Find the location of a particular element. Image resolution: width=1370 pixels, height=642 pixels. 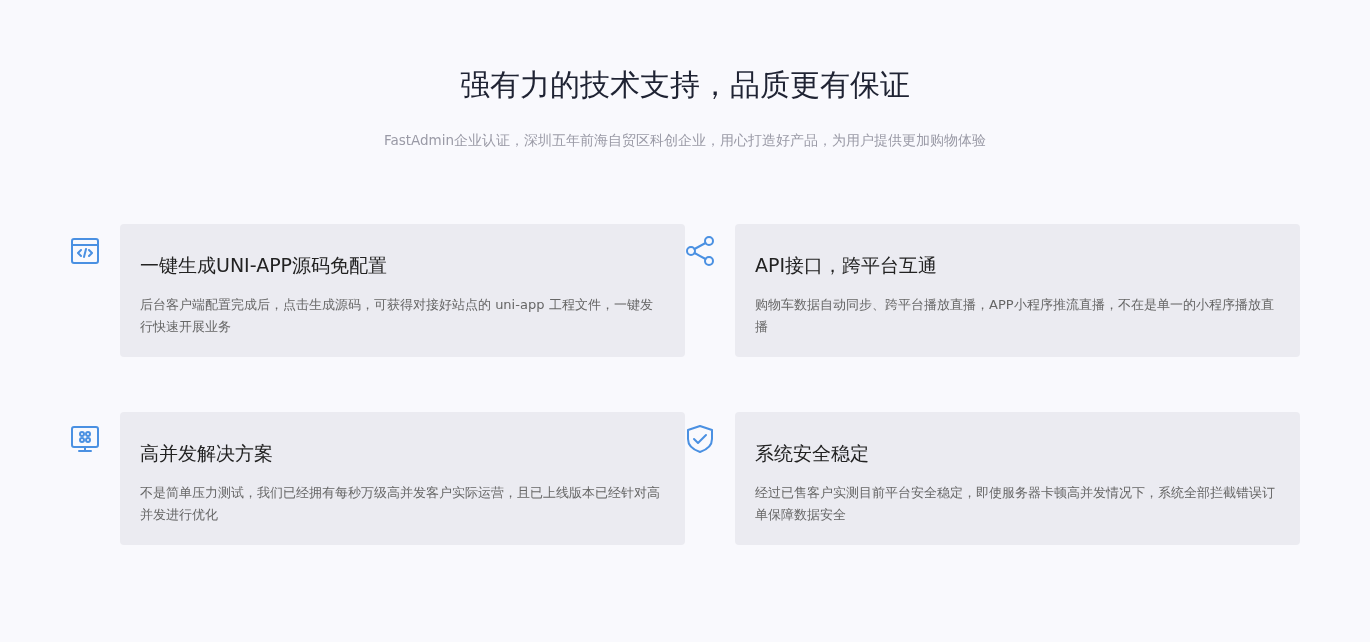

code-window-icon is located at coordinates (85, 251).